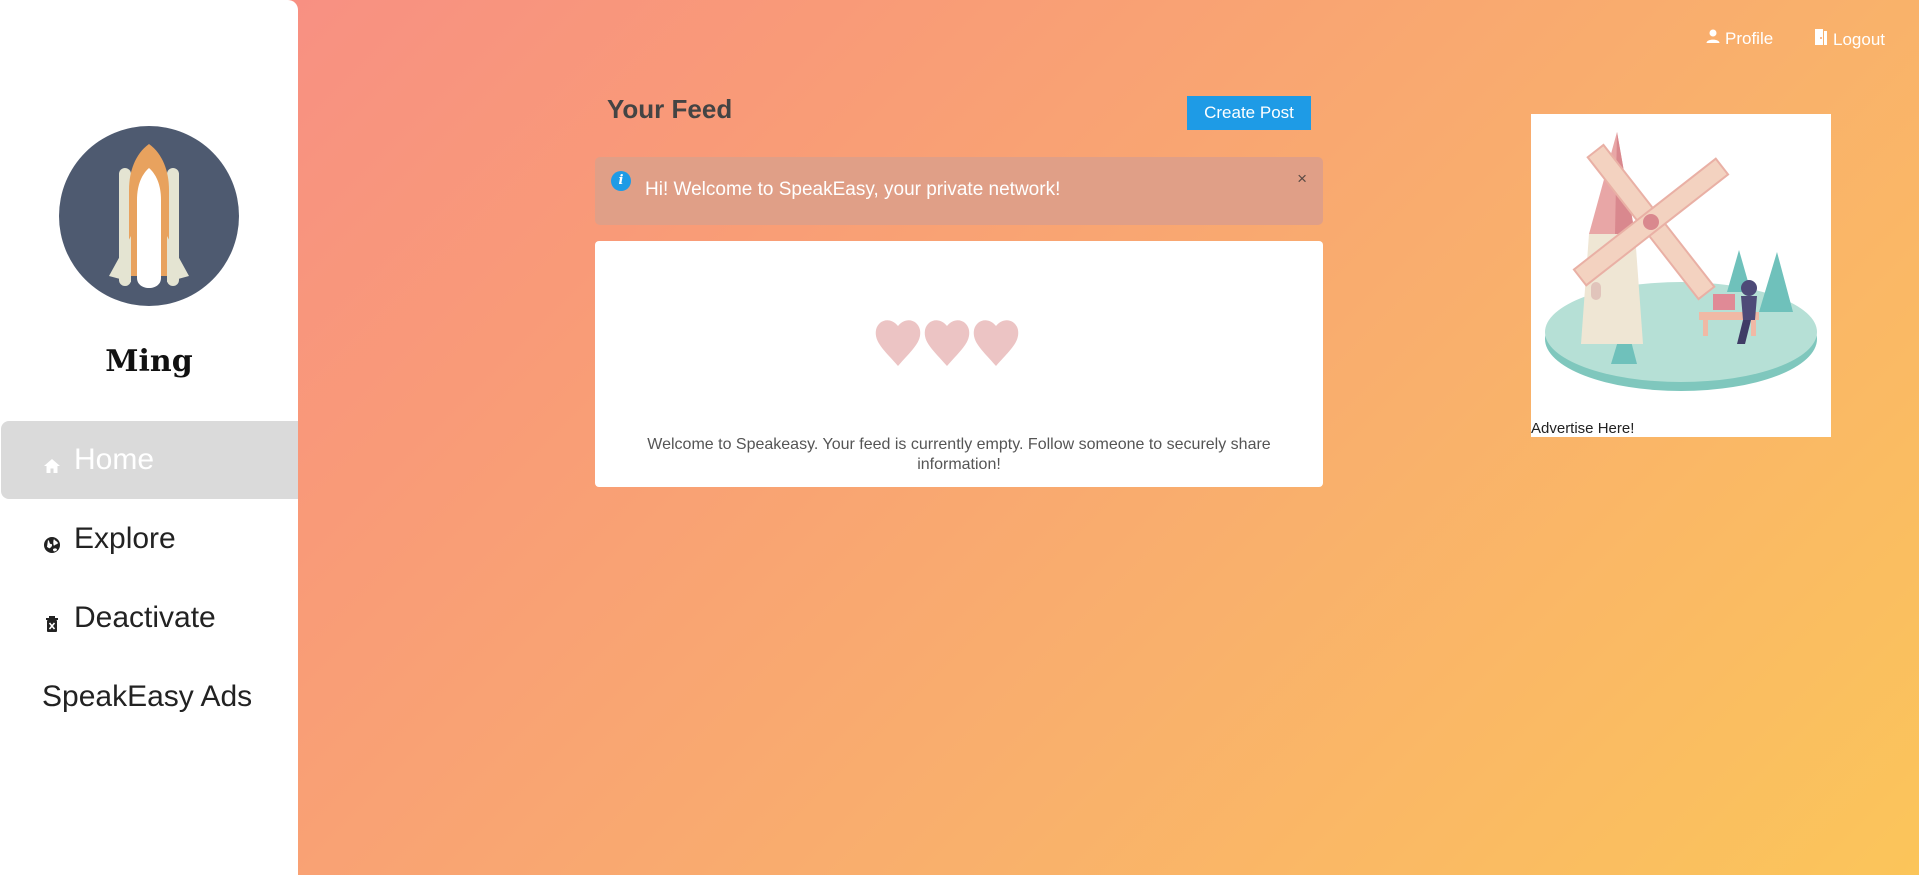 The height and width of the screenshot is (875, 1919). Describe the element at coordinates (52, 620) in the screenshot. I see `delete-icon` at that location.